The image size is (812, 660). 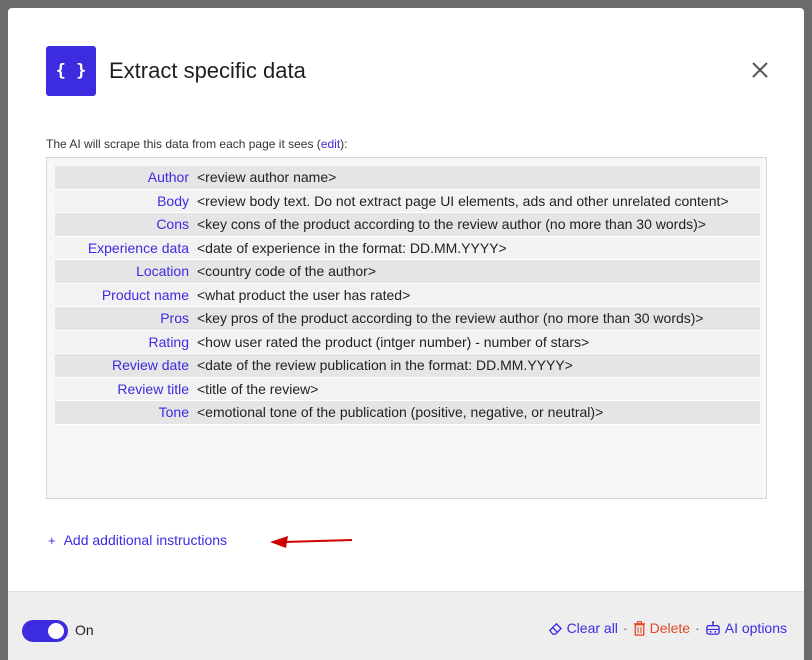 What do you see at coordinates (639, 628) in the screenshot?
I see `trash-icon` at bounding box center [639, 628].